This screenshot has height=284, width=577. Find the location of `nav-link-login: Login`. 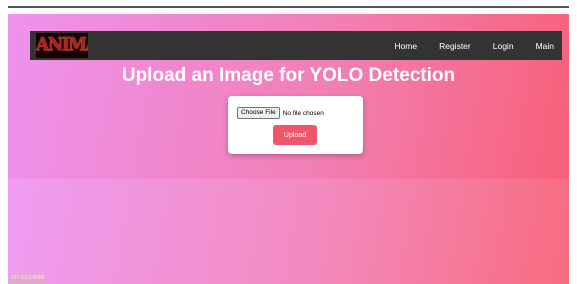

nav-link-login: Login is located at coordinates (503, 46).